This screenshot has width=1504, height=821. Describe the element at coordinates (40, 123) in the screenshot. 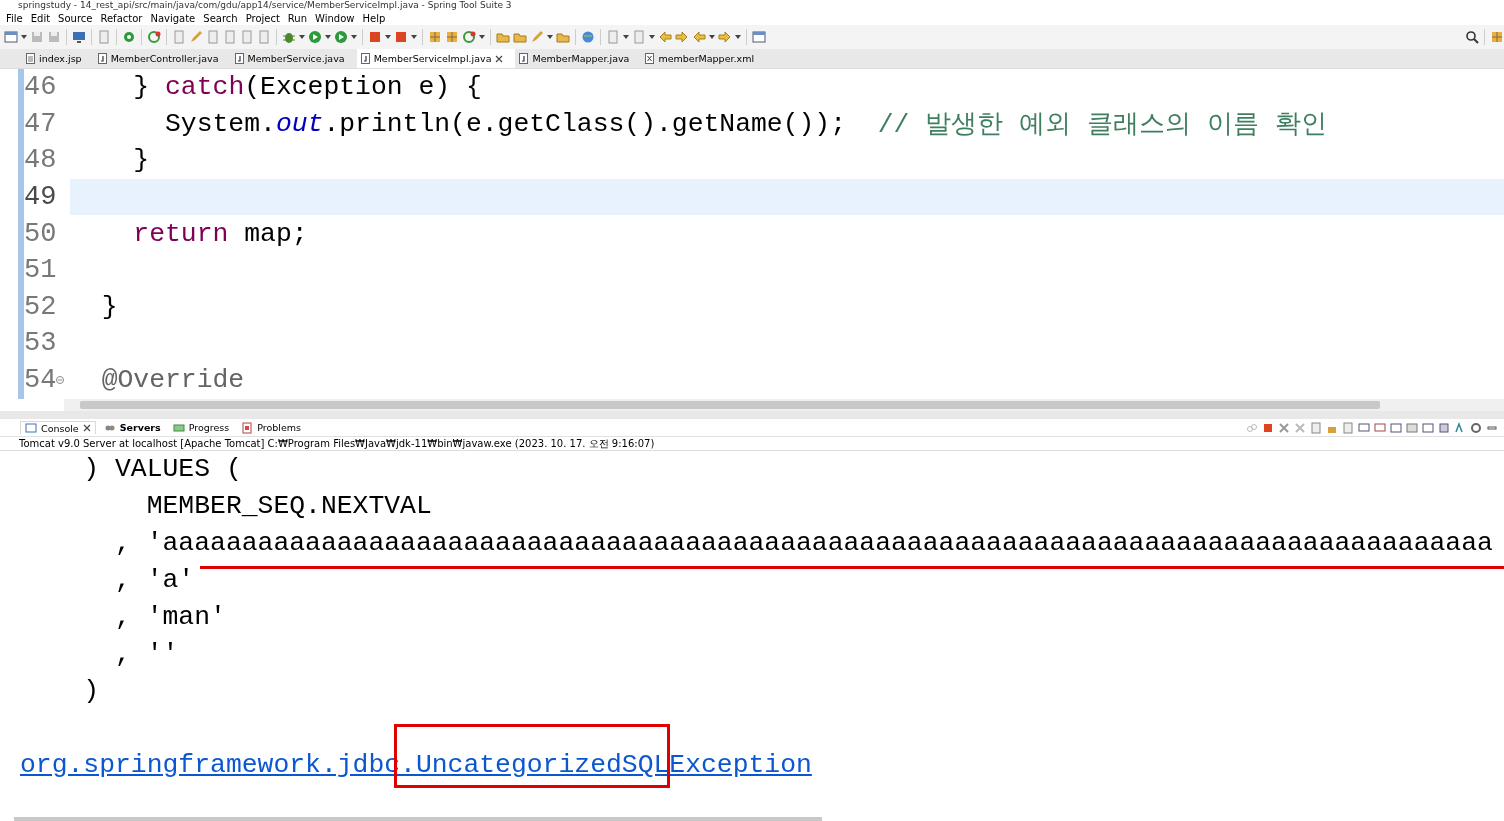

I see `line-number: 47` at that location.